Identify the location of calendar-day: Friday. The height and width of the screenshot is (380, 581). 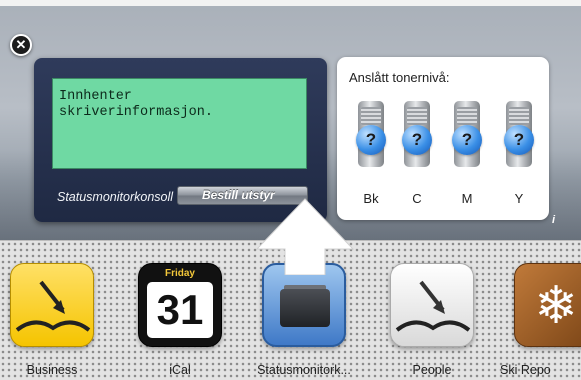
(179, 273).